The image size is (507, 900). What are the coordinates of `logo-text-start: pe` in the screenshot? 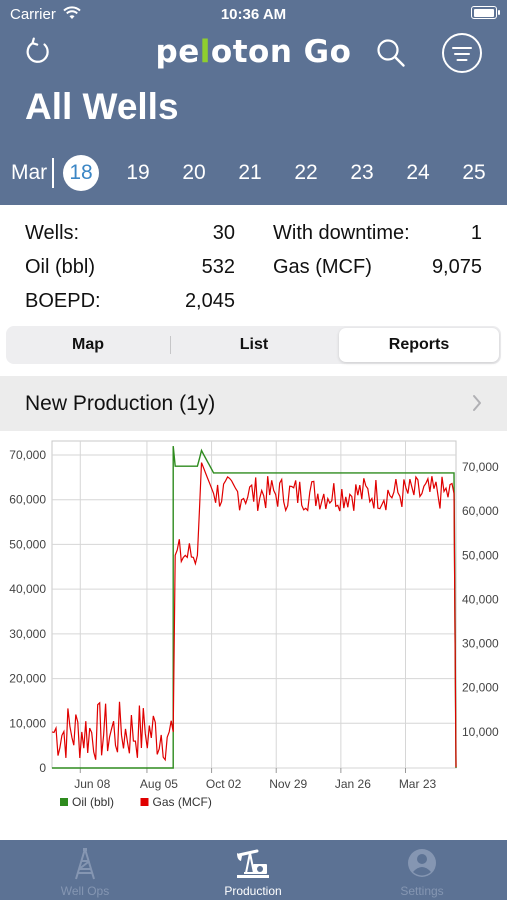 It's located at (177, 52).